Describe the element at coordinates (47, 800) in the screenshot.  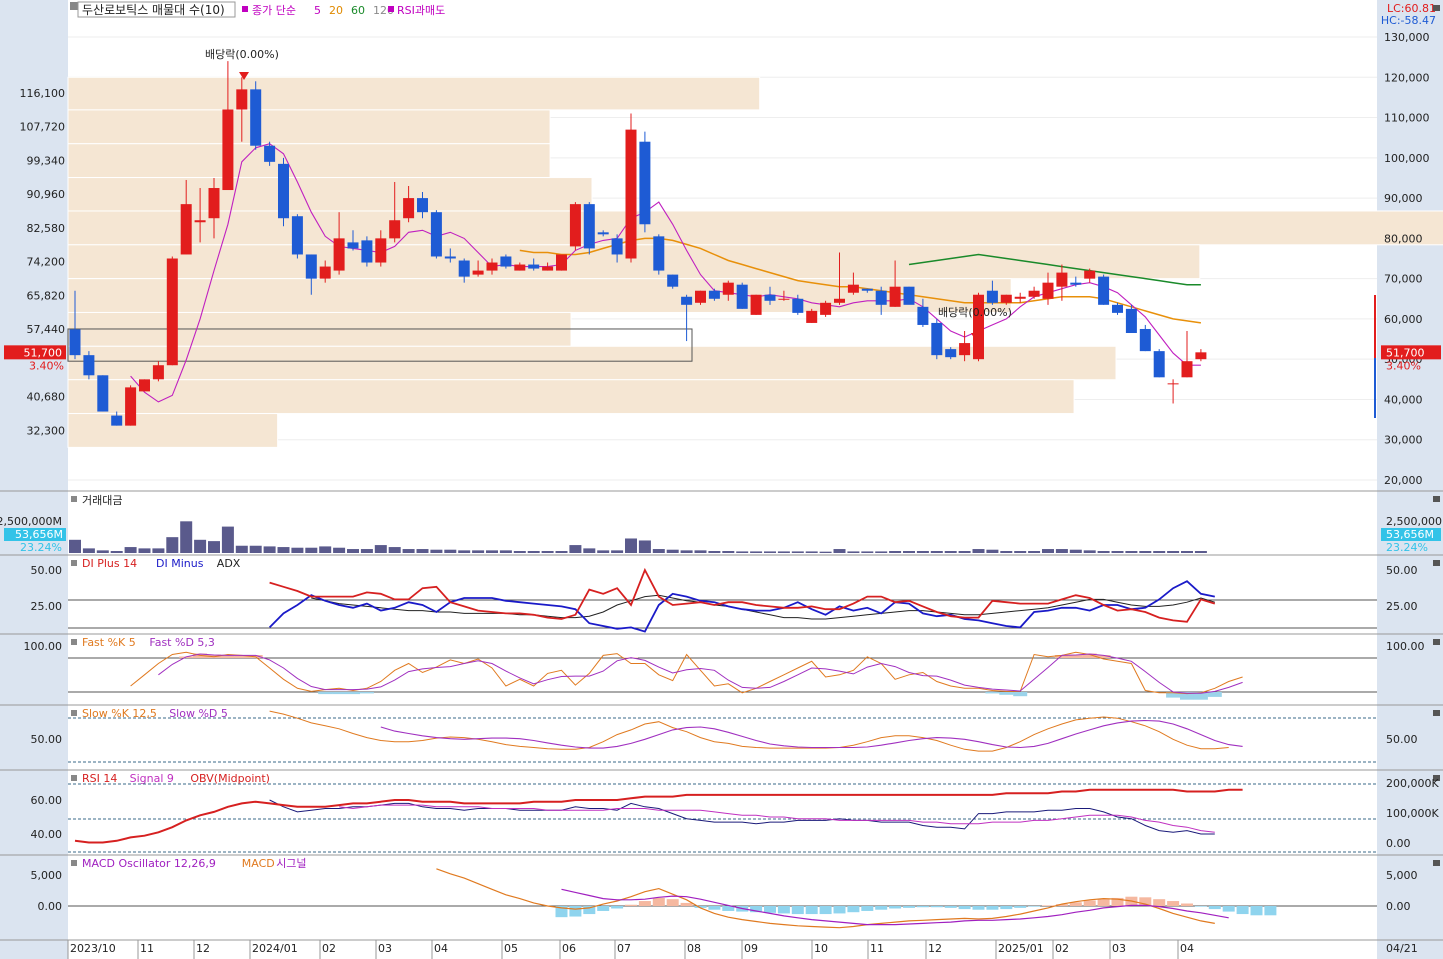
I see `rsi-axis-left: 60.00` at that location.